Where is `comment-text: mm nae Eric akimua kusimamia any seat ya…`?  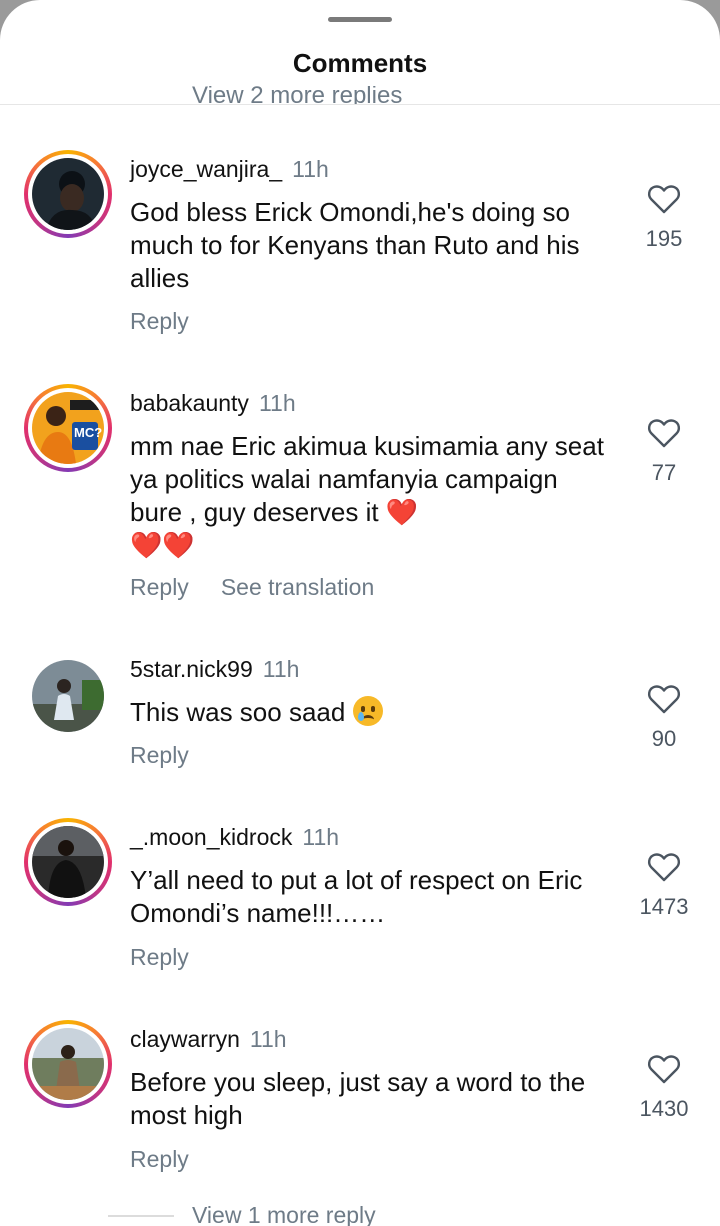 comment-text: mm nae Eric akimua kusimamia any seat ya… is located at coordinates (370, 496).